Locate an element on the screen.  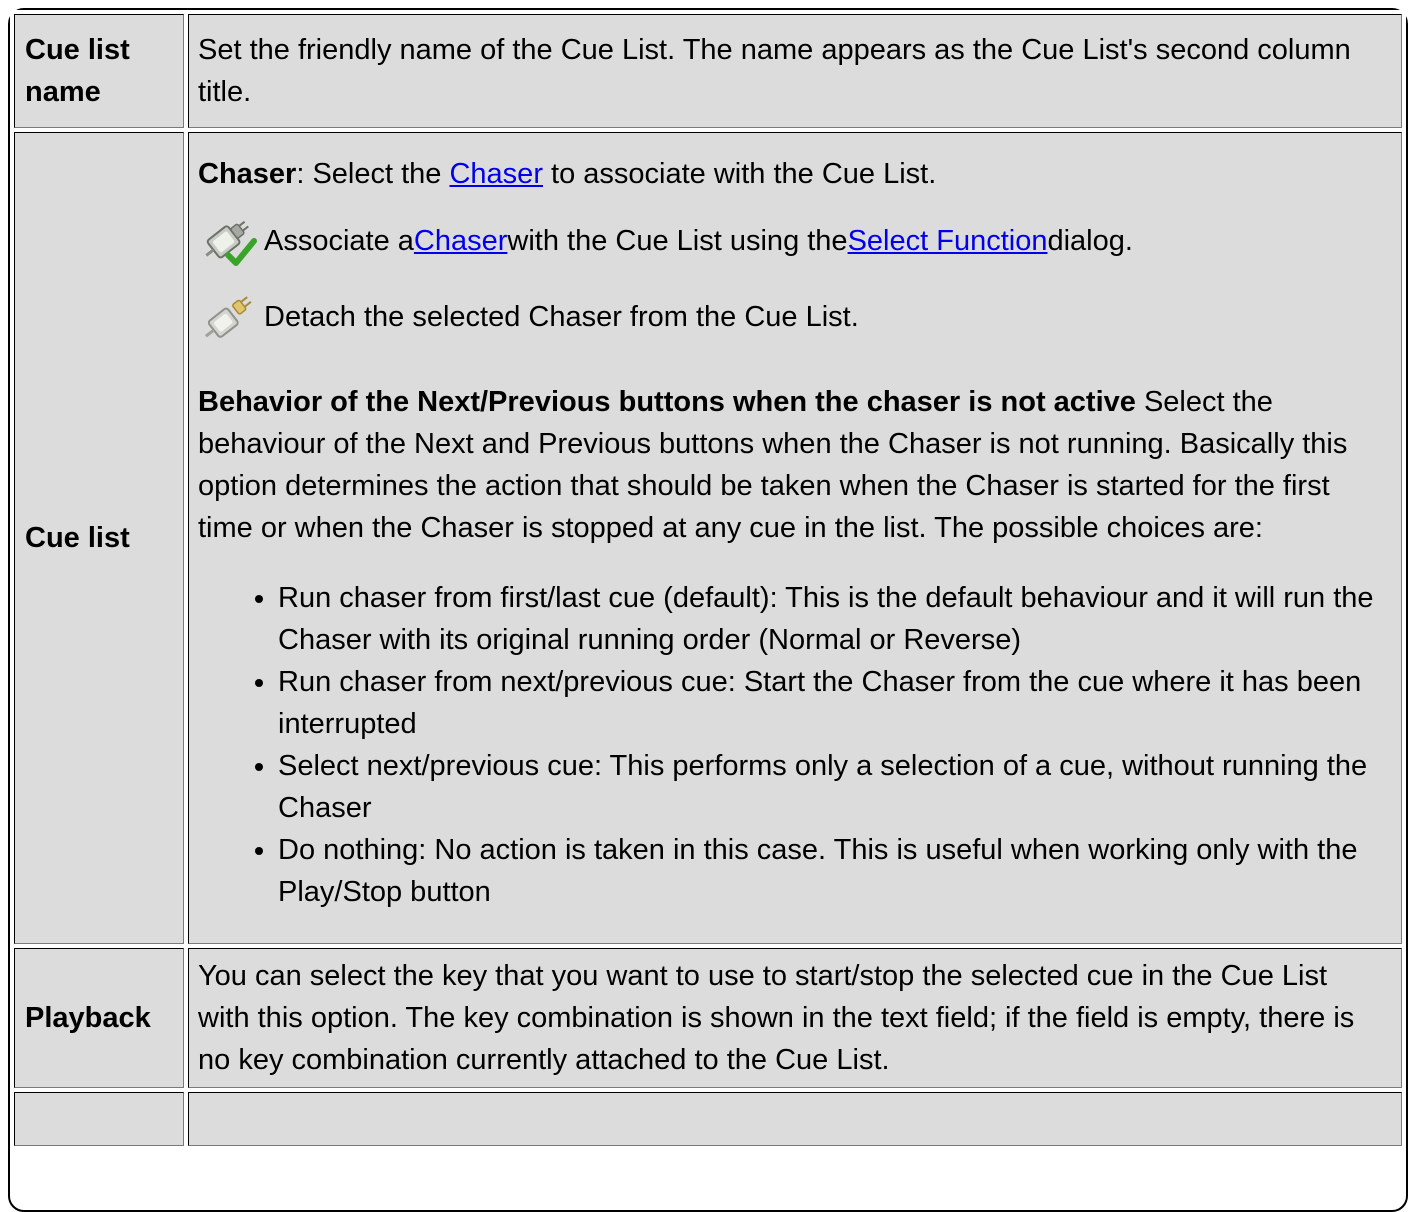
attach-function-icon is located at coordinates (231, 241).